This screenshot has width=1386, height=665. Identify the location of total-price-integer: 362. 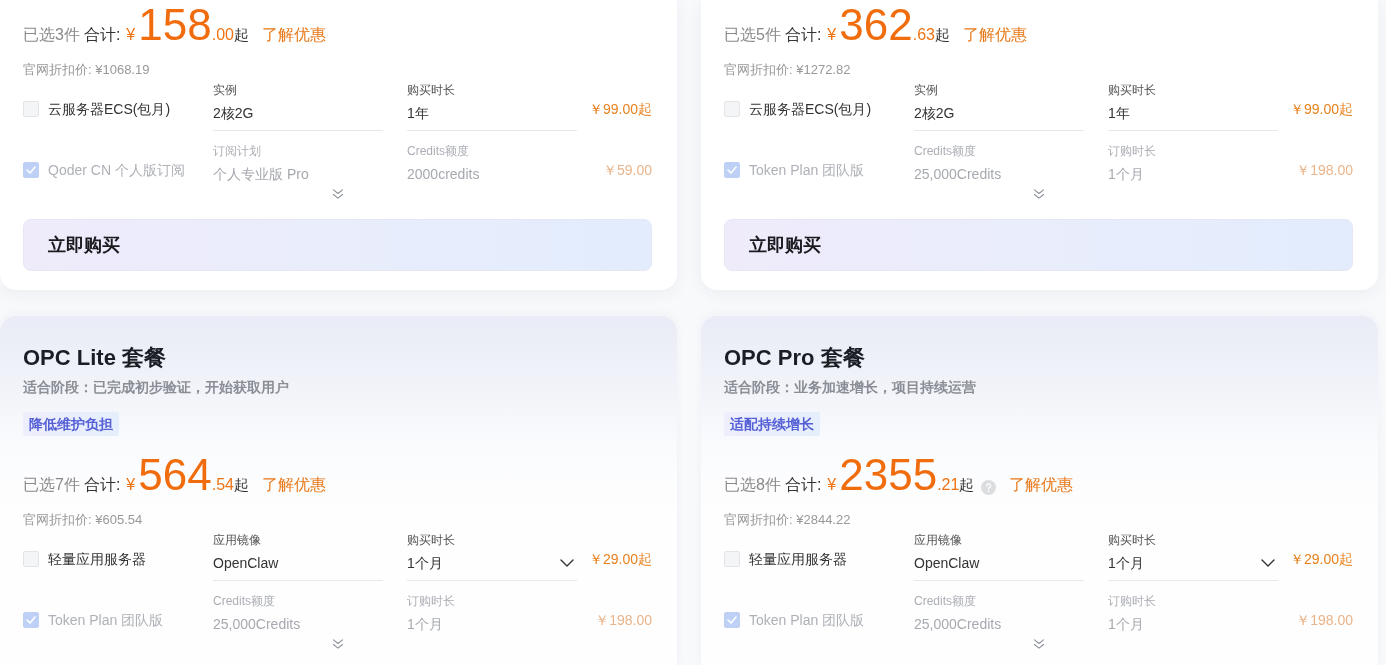
(876, 25).